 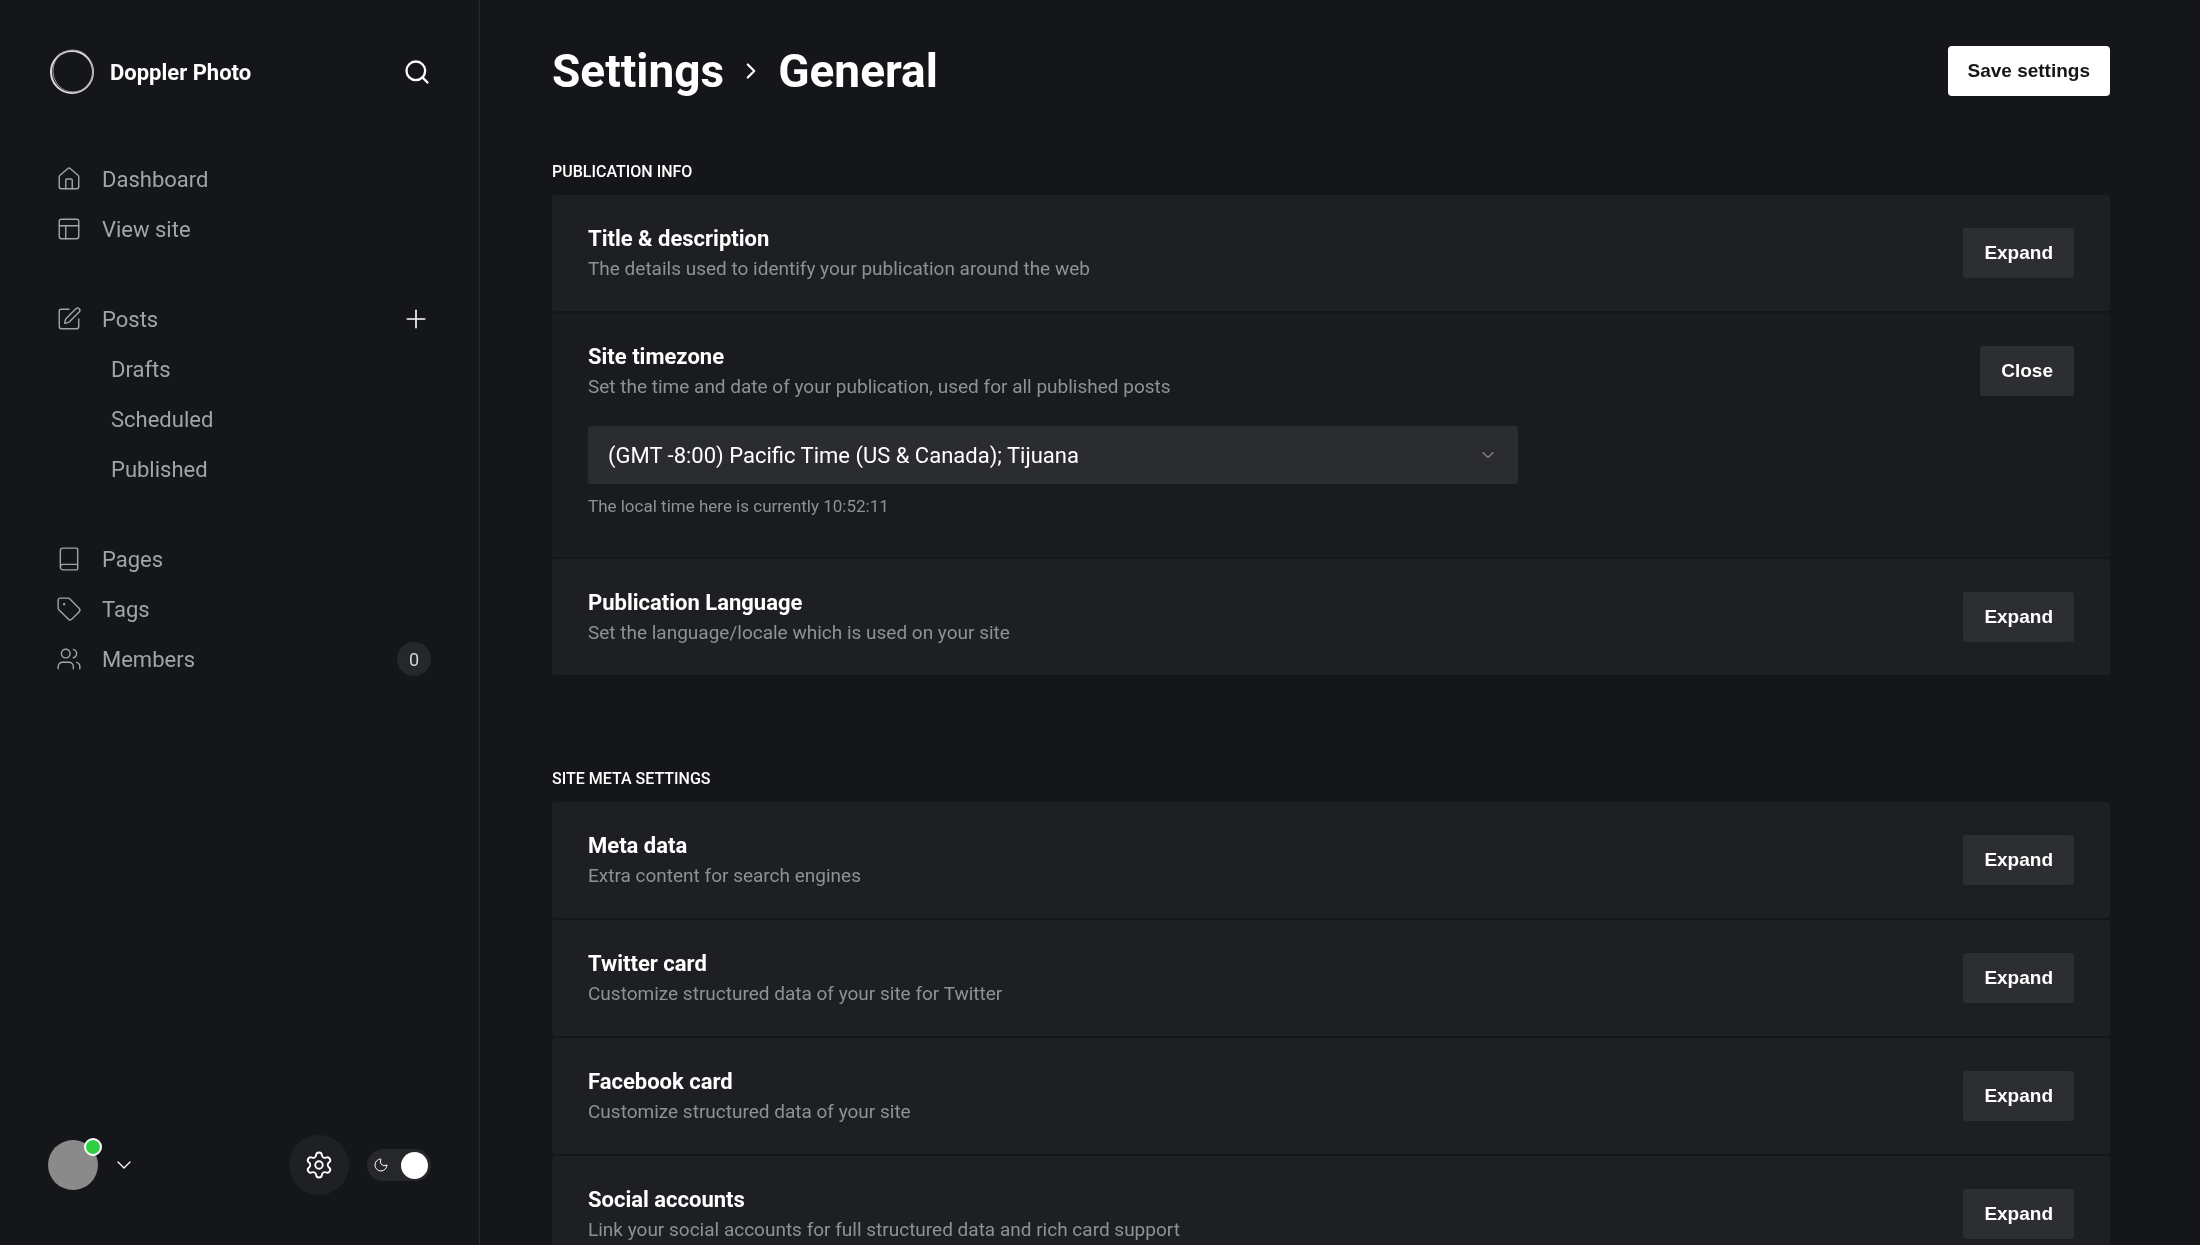 What do you see at coordinates (239, 559) in the screenshot?
I see `nav-item: Pages` at bounding box center [239, 559].